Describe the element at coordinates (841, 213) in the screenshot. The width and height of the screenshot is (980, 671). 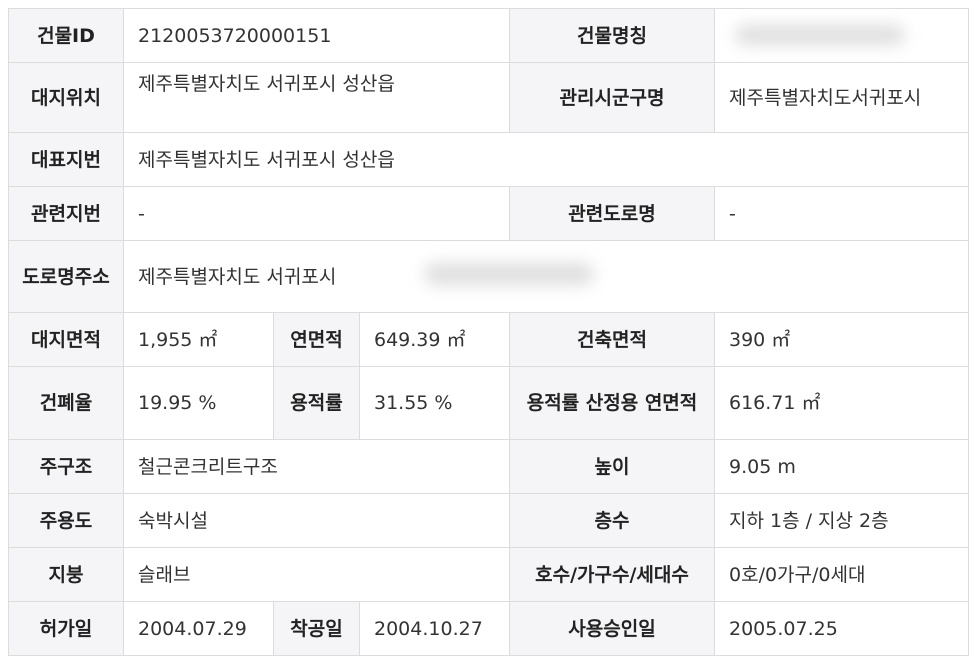
I see `related-road-value: -` at that location.